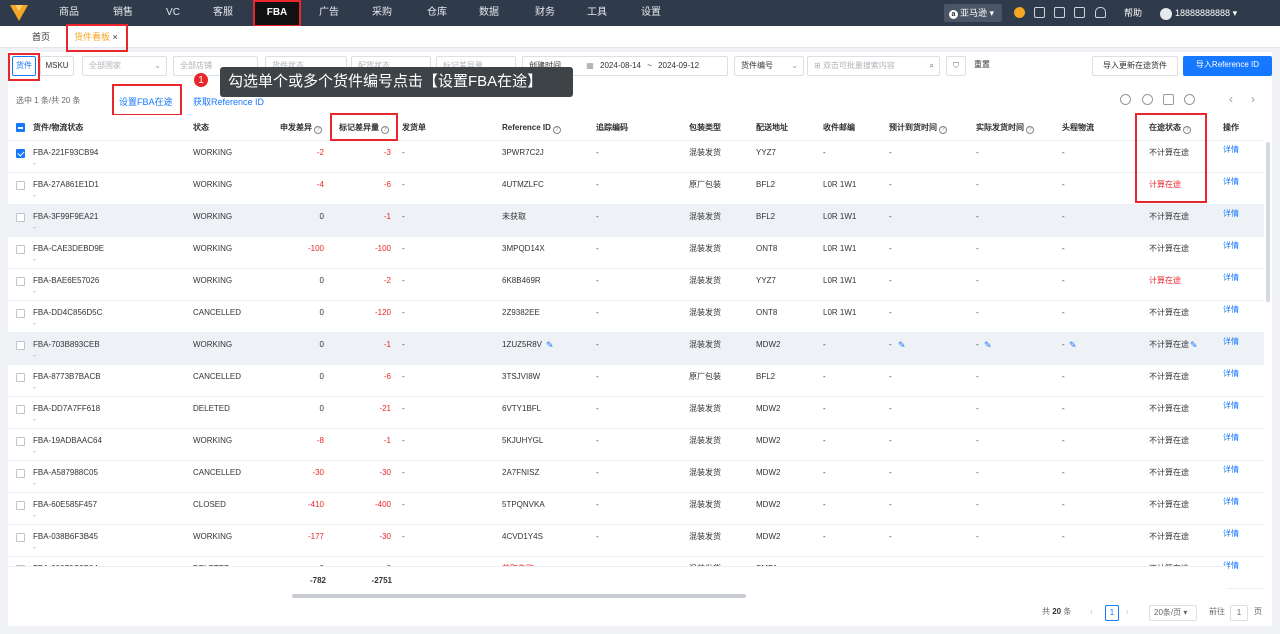 The image size is (1280, 634). Describe the element at coordinates (223, 13) in the screenshot. I see `nav-item: 客服` at that location.